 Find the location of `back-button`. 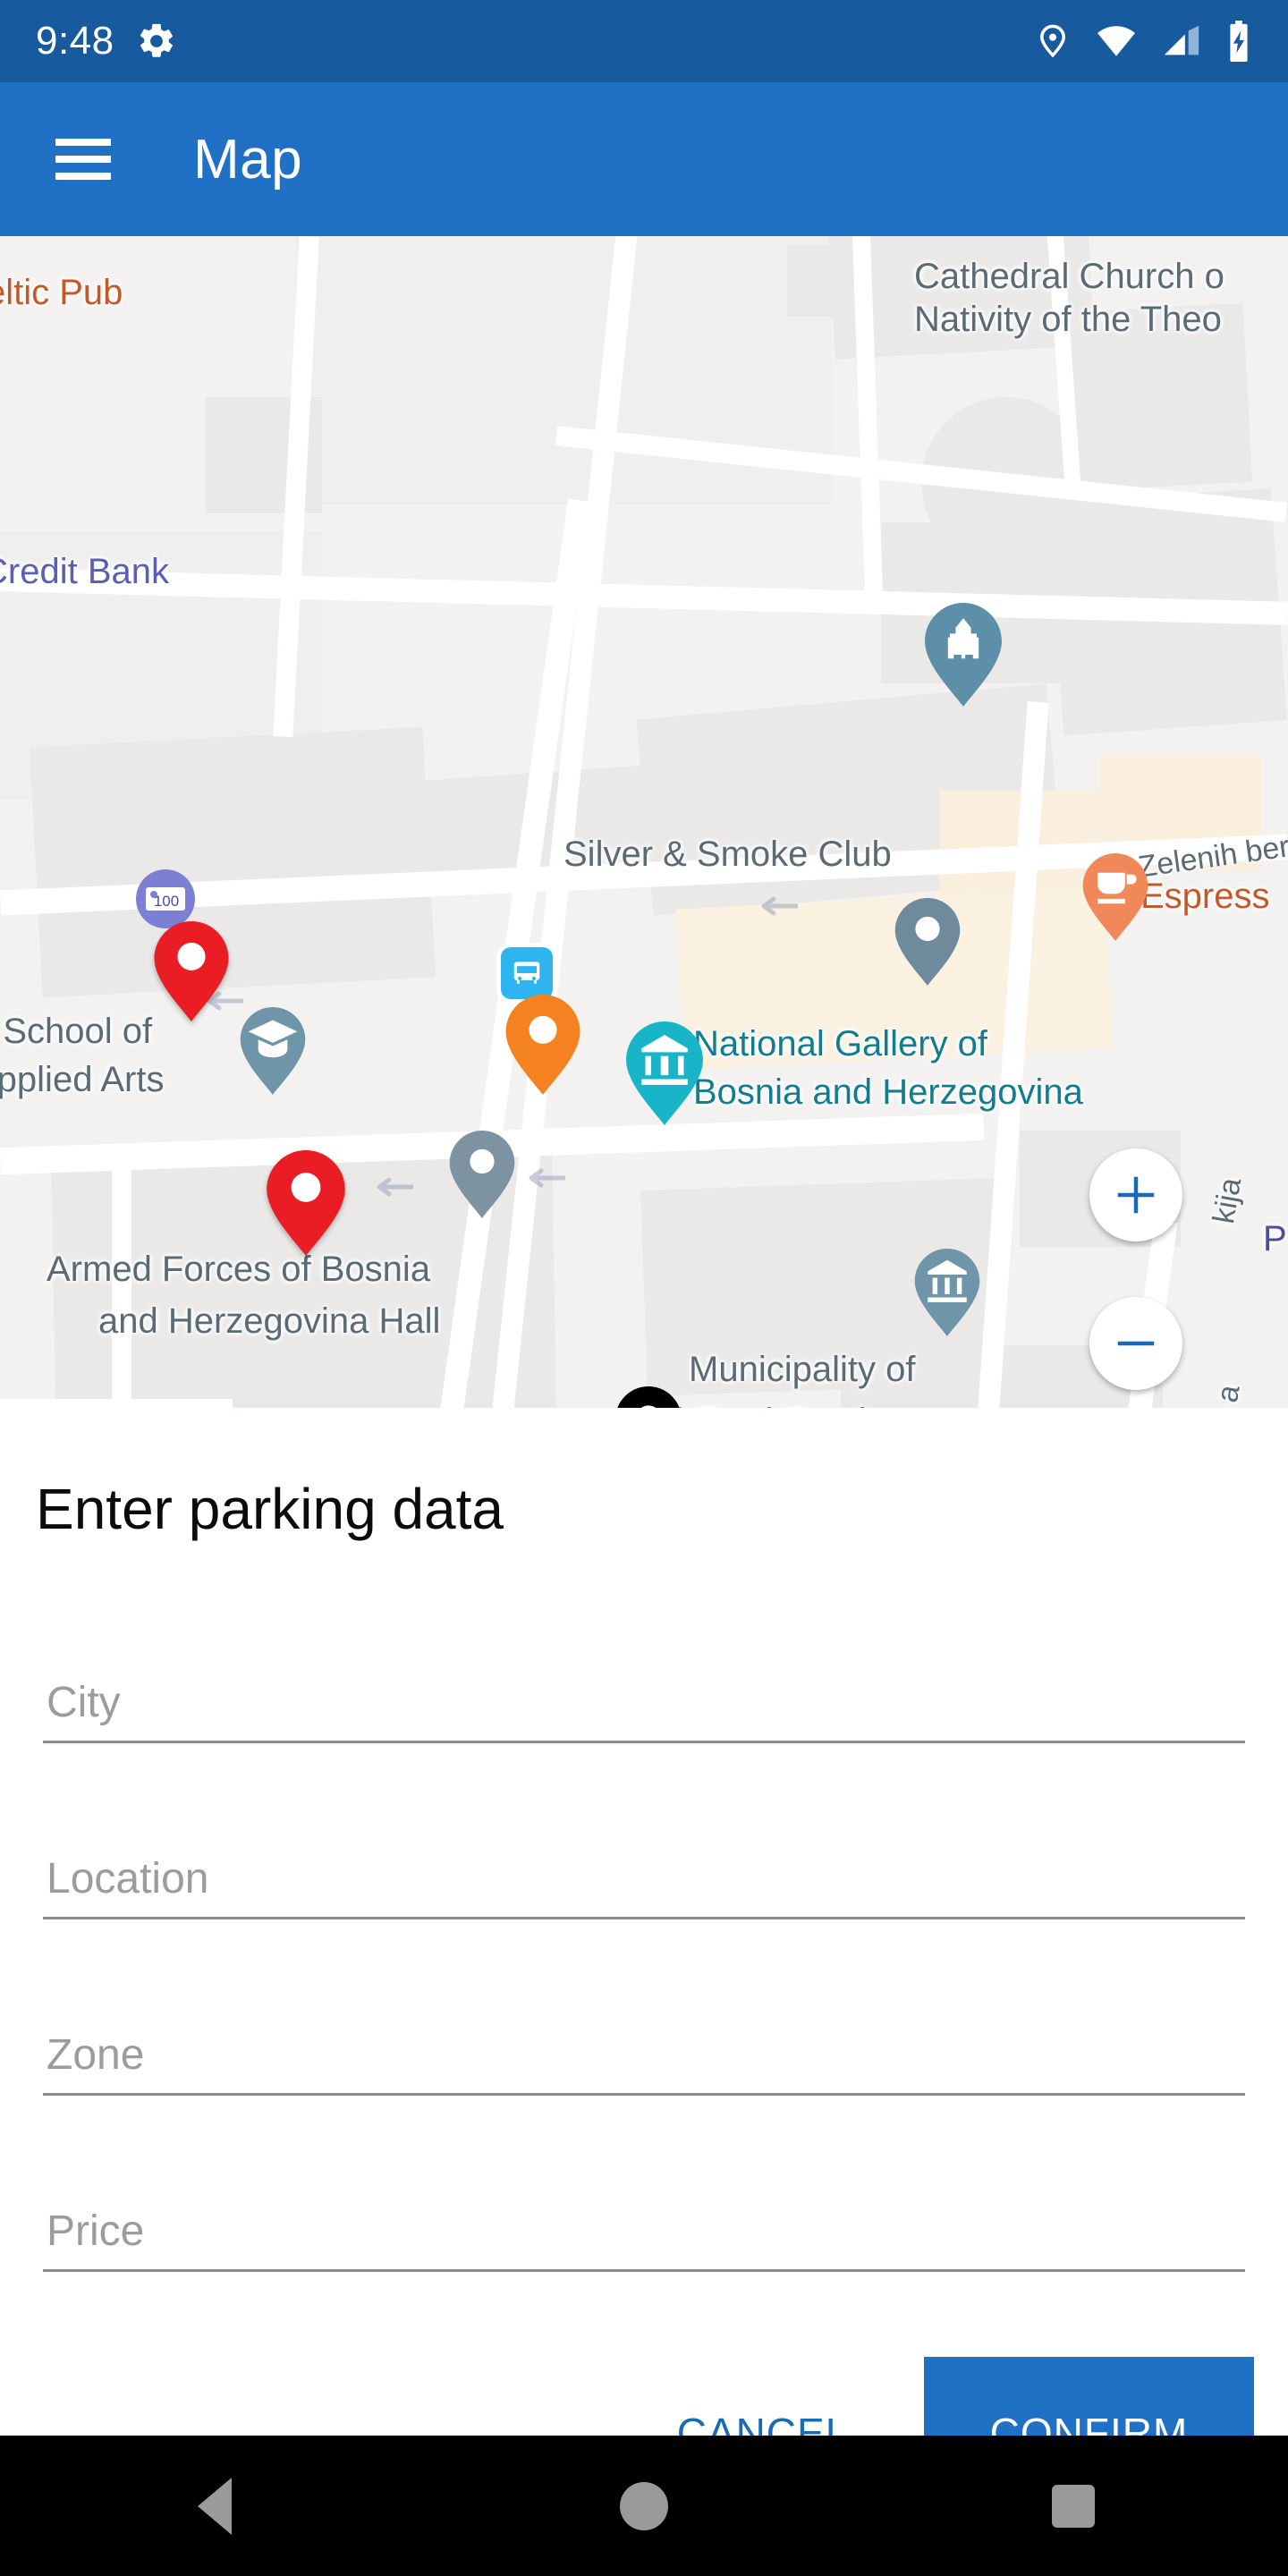

back-button is located at coordinates (214, 2506).